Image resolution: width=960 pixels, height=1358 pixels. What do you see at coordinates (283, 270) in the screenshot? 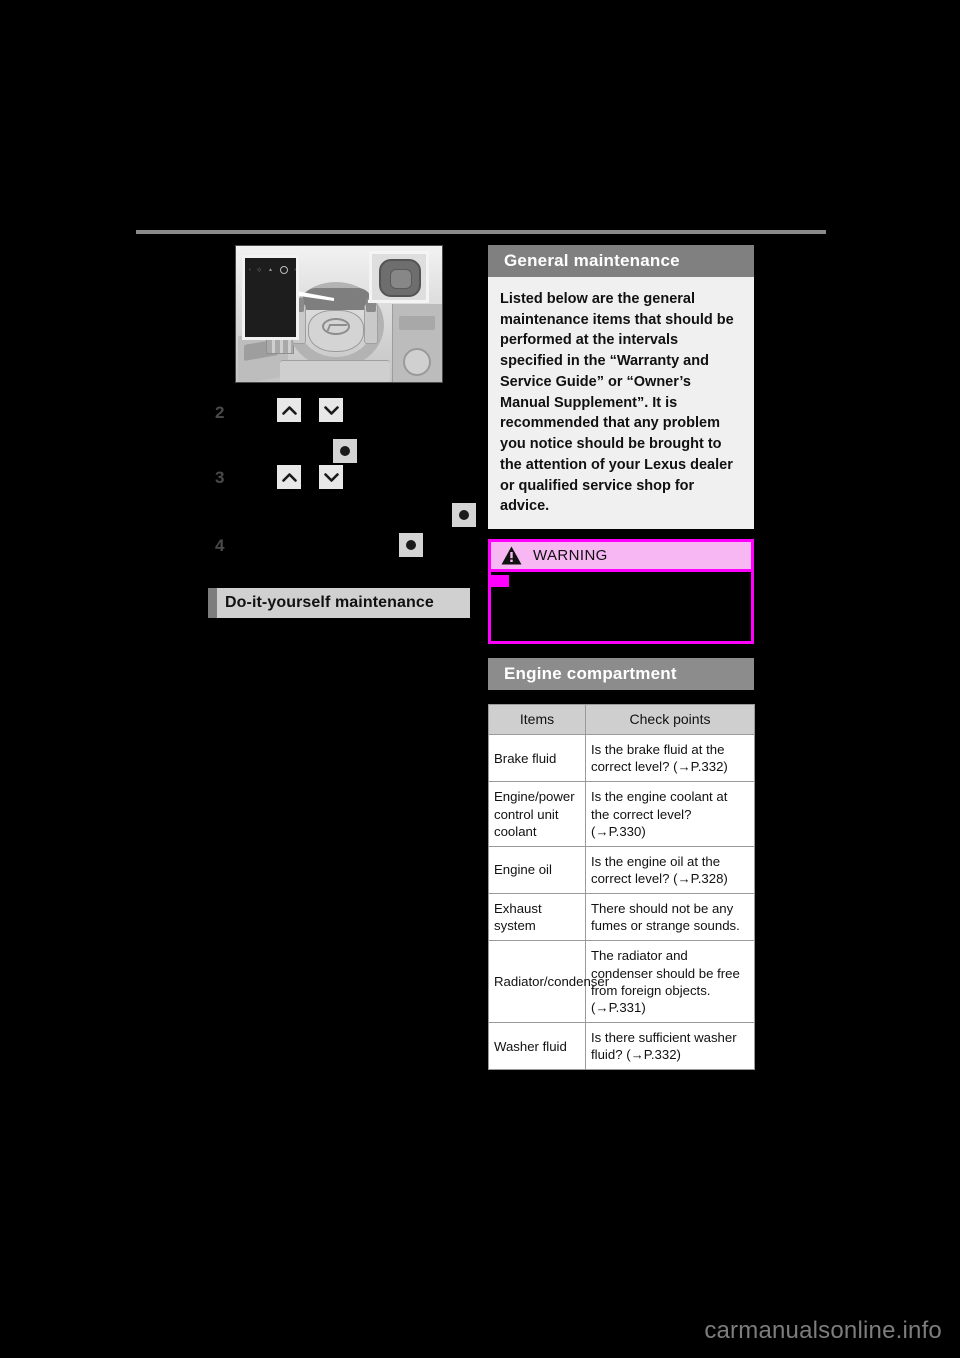
I see `dial-icon` at bounding box center [283, 270].